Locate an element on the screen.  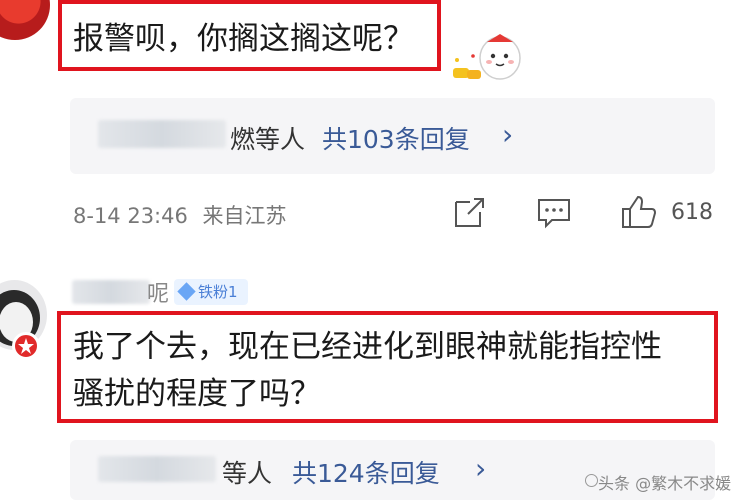
watermark-logo-icon is located at coordinates (591, 480).